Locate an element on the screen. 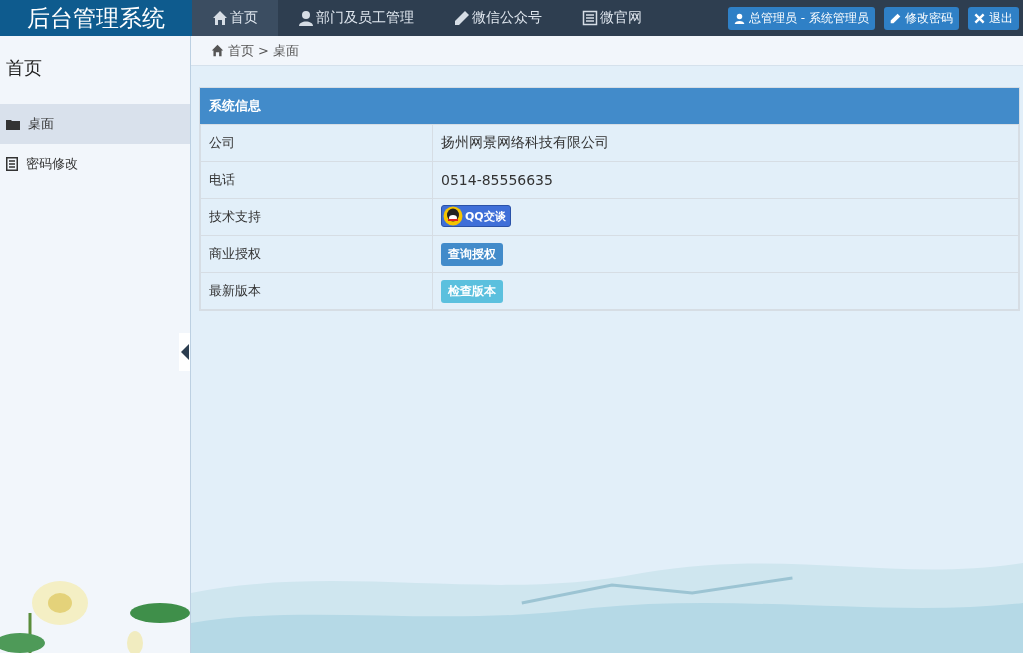  nav-tab: 首页 is located at coordinates (235, 18).